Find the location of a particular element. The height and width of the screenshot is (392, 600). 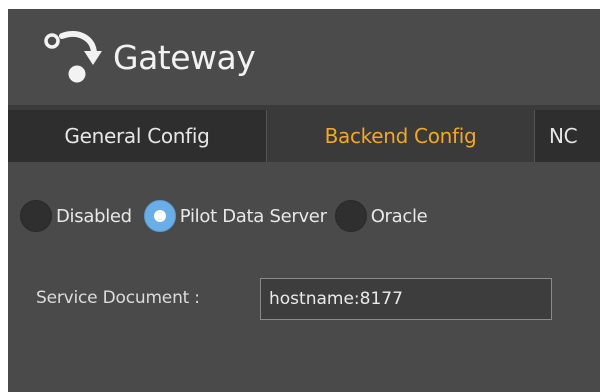

radio-oracle: Oracle is located at coordinates (381, 216).